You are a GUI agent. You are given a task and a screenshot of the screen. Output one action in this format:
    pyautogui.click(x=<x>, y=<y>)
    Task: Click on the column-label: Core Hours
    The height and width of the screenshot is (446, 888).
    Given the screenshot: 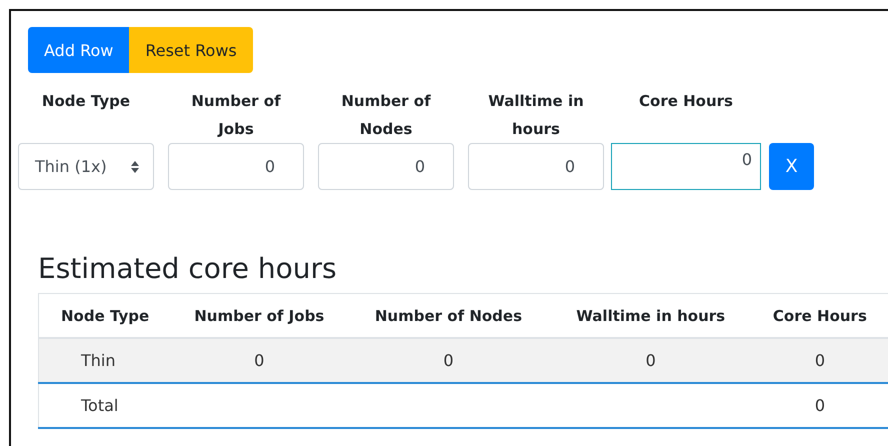 What is the action you would take?
    pyautogui.click(x=686, y=101)
    